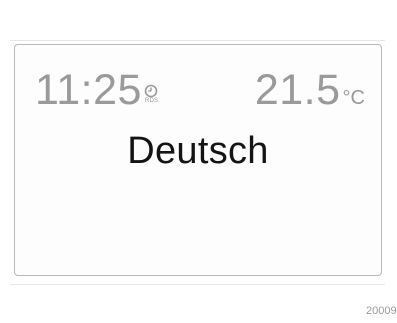 The width and height of the screenshot is (397, 323). I want to click on language-selection: Deutsch, so click(198, 151).